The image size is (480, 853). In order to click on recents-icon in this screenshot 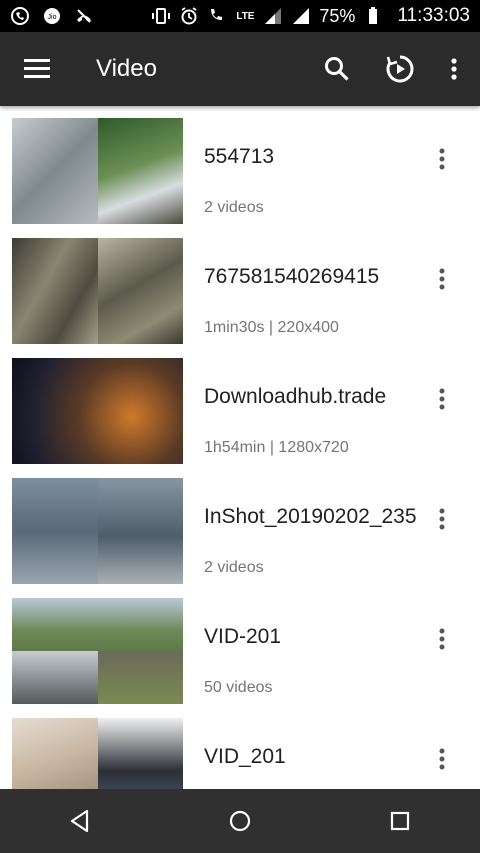, I will do `click(400, 821)`.